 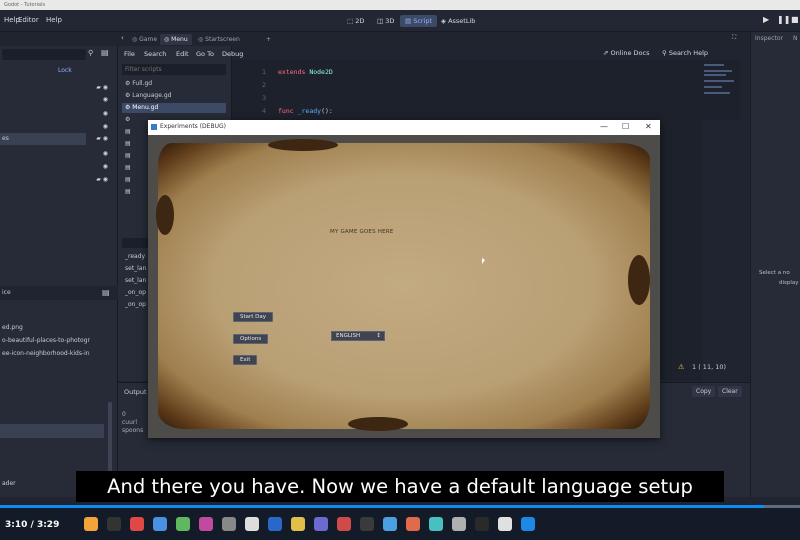 What do you see at coordinates (106, 292) in the screenshot?
I see `split-view-icon: ▤` at bounding box center [106, 292].